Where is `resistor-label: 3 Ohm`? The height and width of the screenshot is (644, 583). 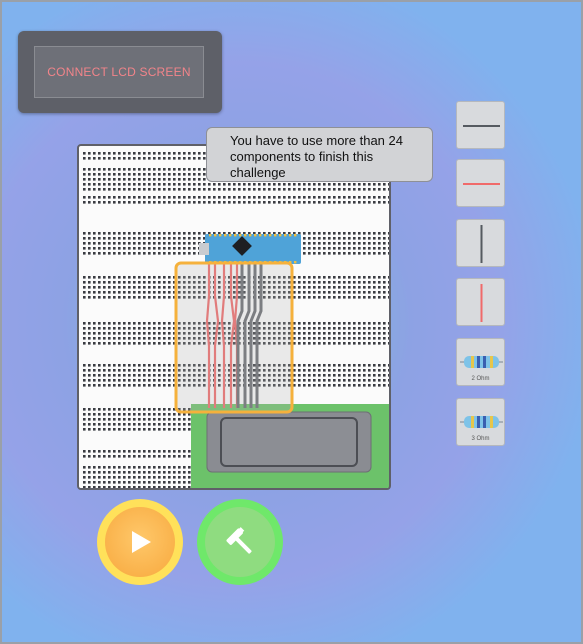 resistor-label: 3 Ohm is located at coordinates (480, 439).